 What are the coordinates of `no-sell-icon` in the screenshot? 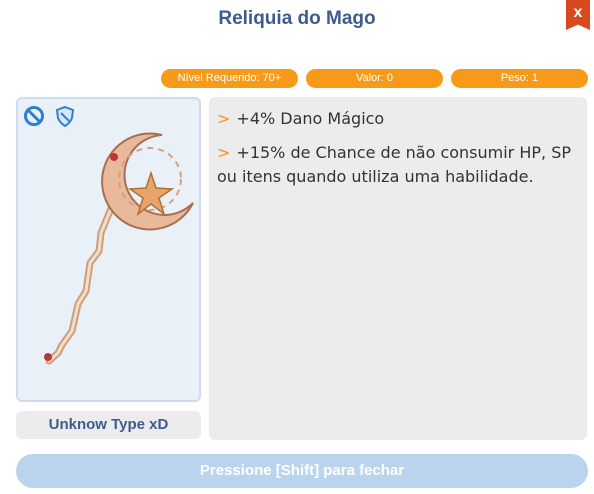 It's located at (34, 116).